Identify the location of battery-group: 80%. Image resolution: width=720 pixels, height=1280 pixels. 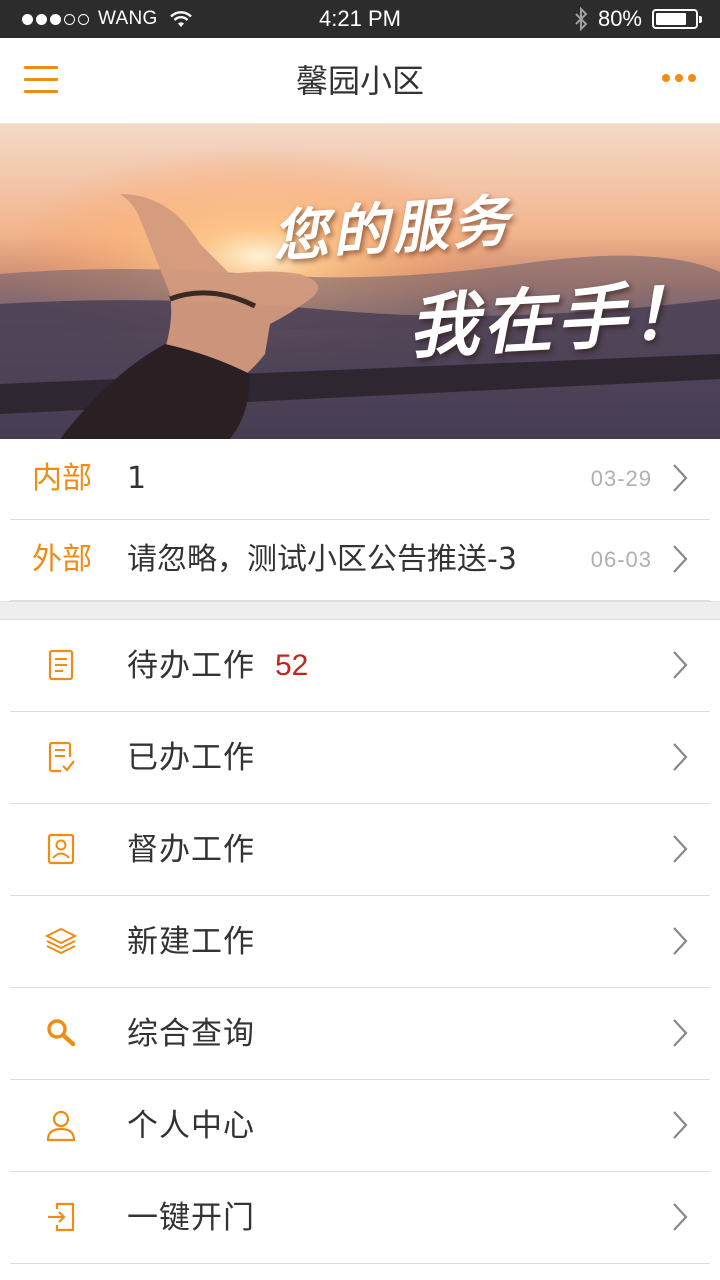
(638, 19).